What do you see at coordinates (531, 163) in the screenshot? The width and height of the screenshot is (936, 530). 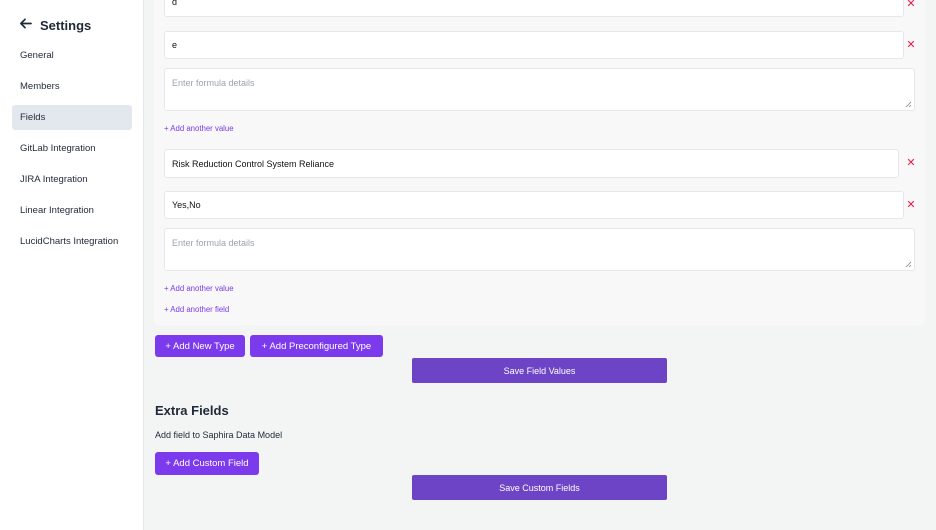 I see `field-name-input: Risk Reduction Control System Reliance` at bounding box center [531, 163].